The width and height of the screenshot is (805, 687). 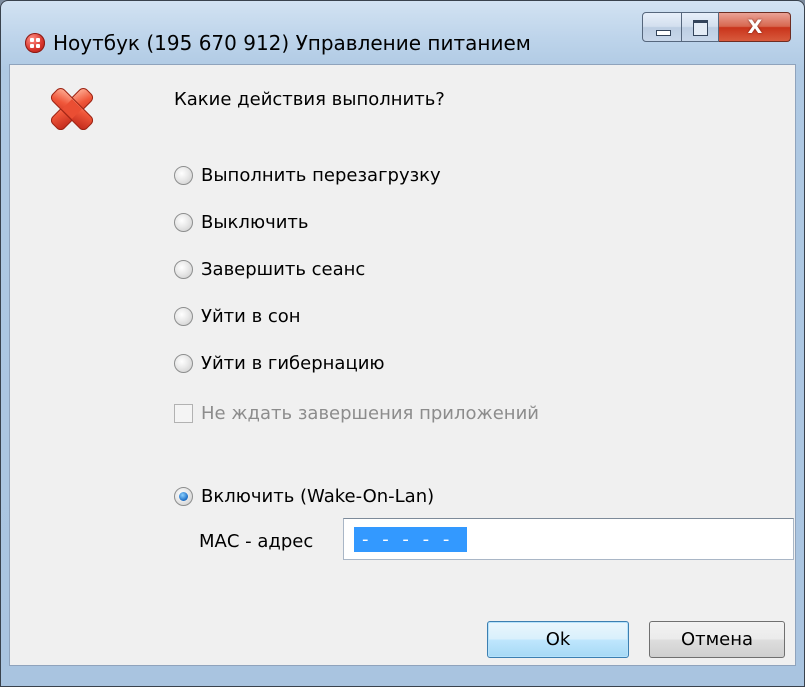 What do you see at coordinates (183, 222) in the screenshot?
I see `radio-shutdown` at bounding box center [183, 222].